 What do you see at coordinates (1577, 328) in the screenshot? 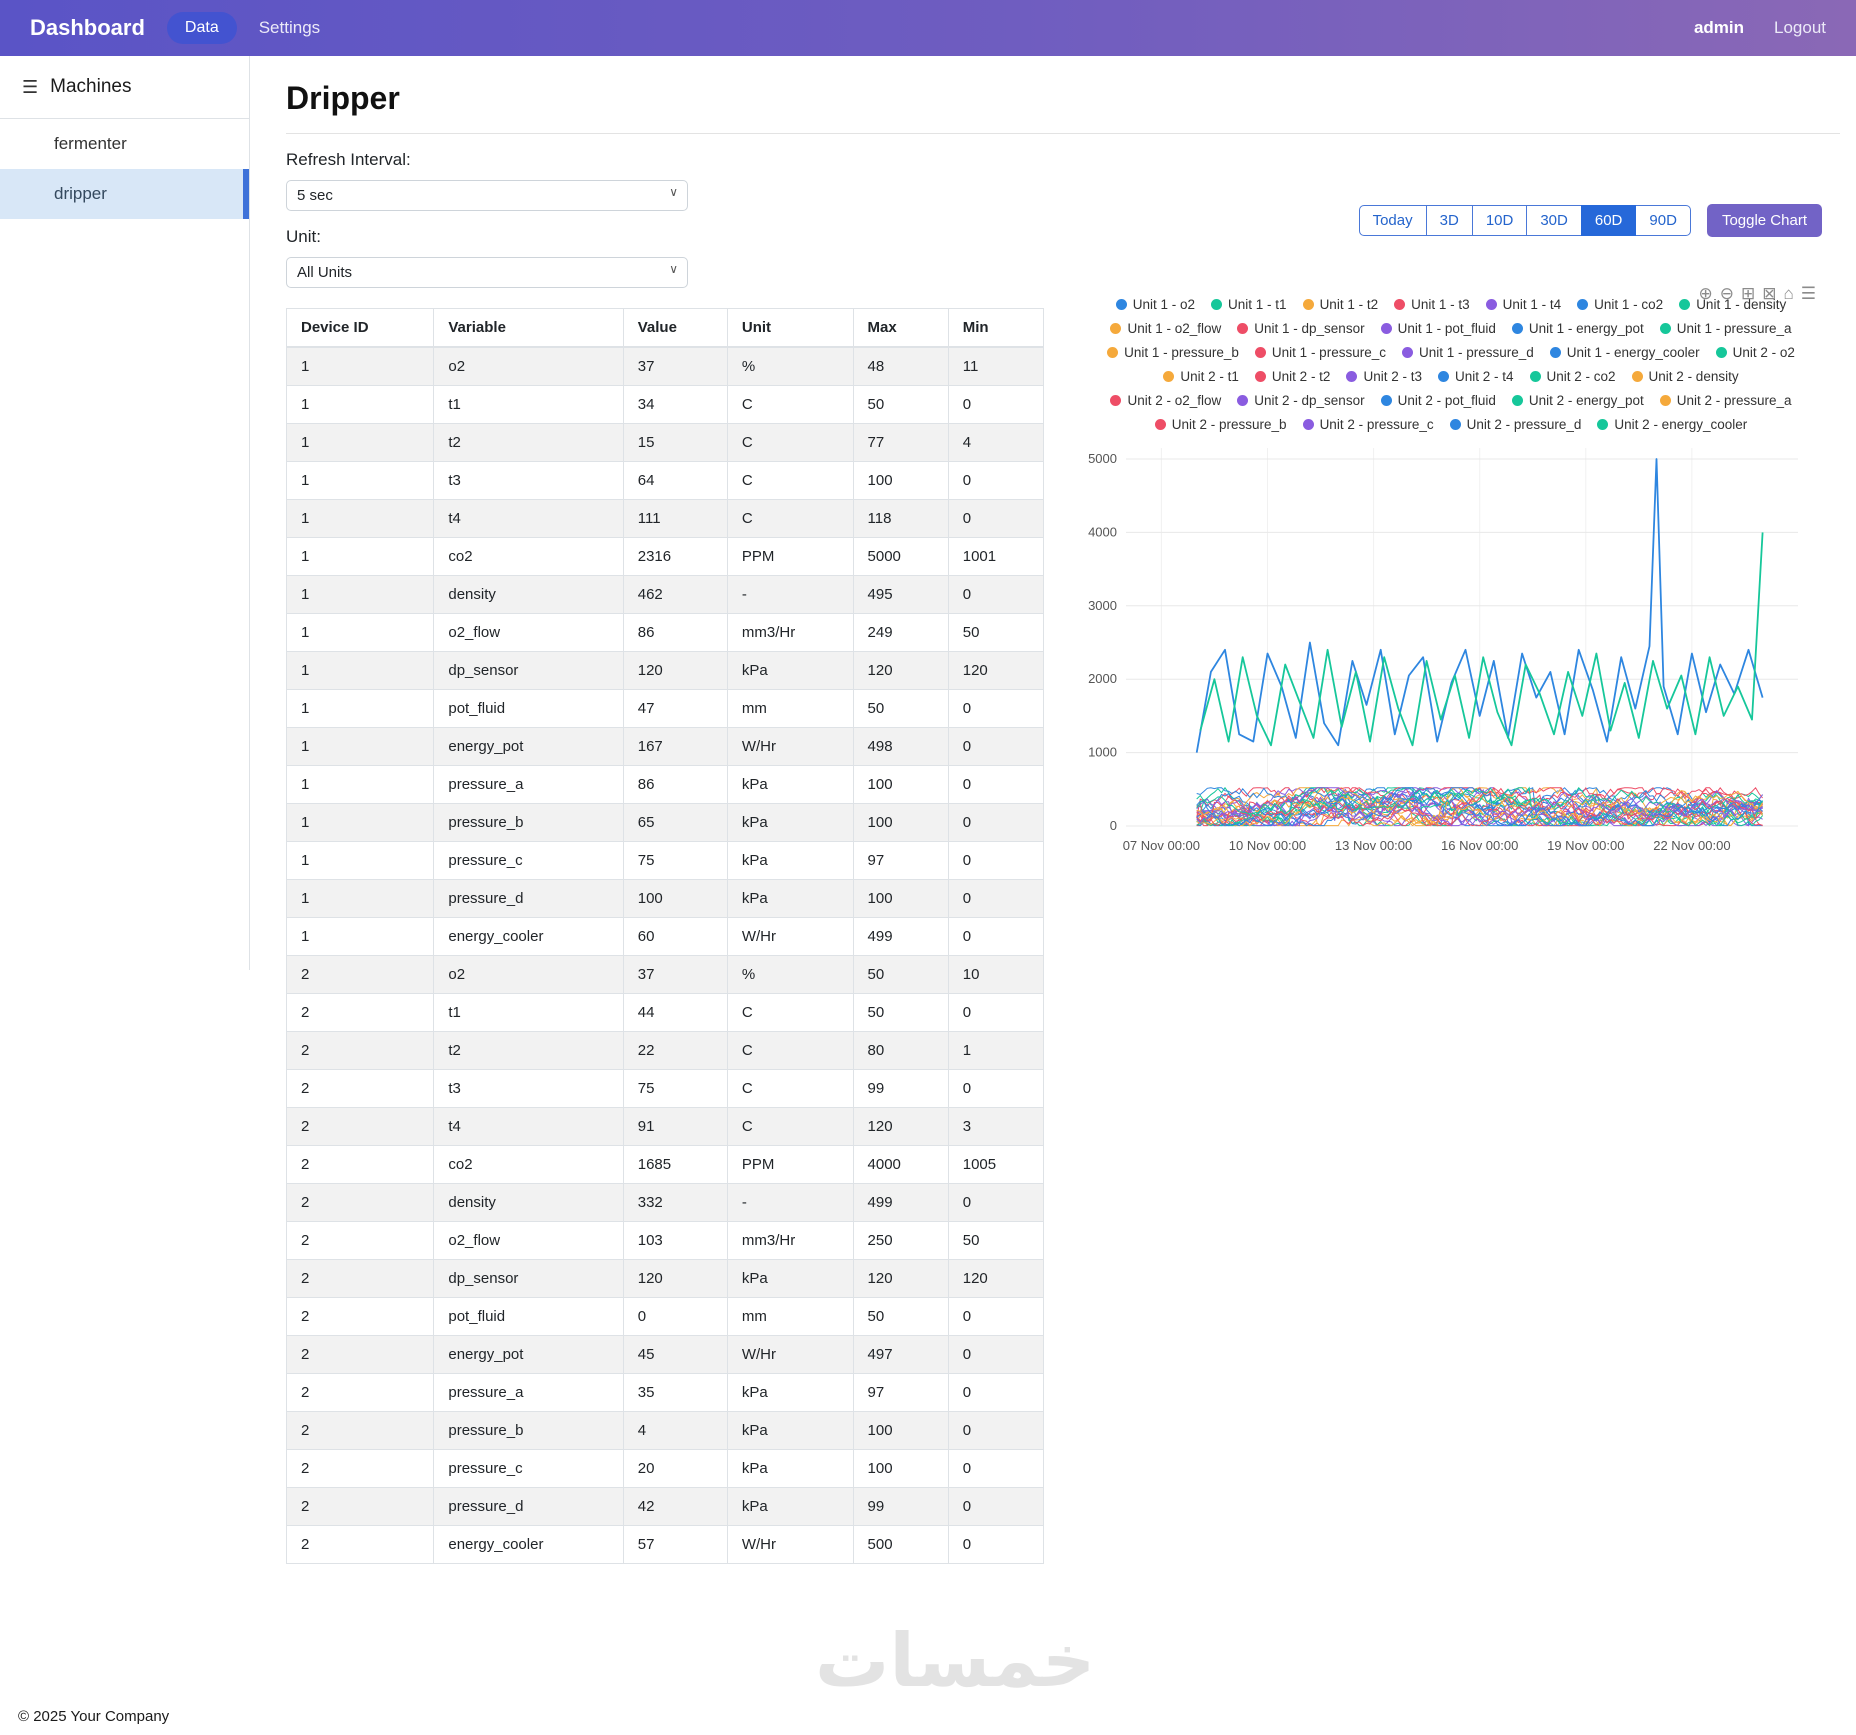
I see `legend-item: Unit 1 - energy_pot` at bounding box center [1577, 328].